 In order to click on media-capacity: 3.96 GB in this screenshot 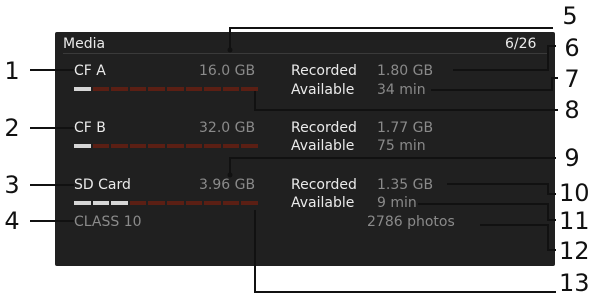, I will do `click(227, 185)`.